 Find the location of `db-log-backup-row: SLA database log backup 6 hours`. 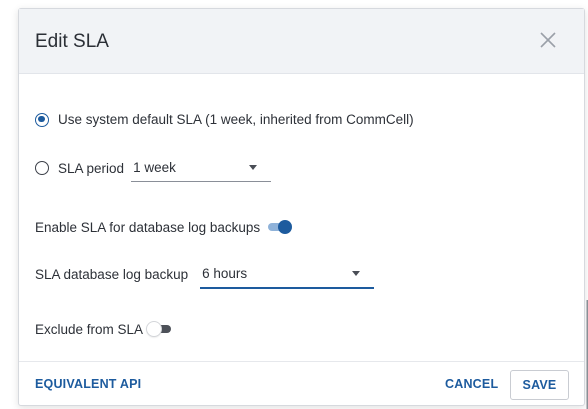

db-log-backup-row: SLA database log backup 6 hours is located at coordinates (205, 274).